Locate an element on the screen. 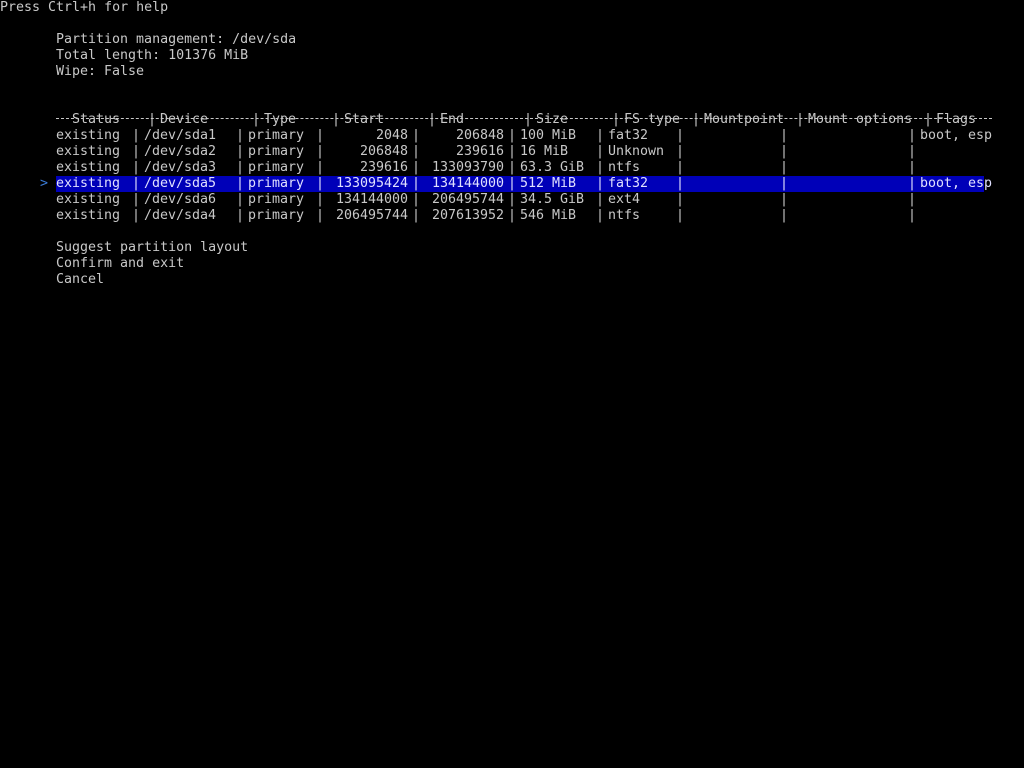  cell-device: /dev/sda5 is located at coordinates (180, 183).